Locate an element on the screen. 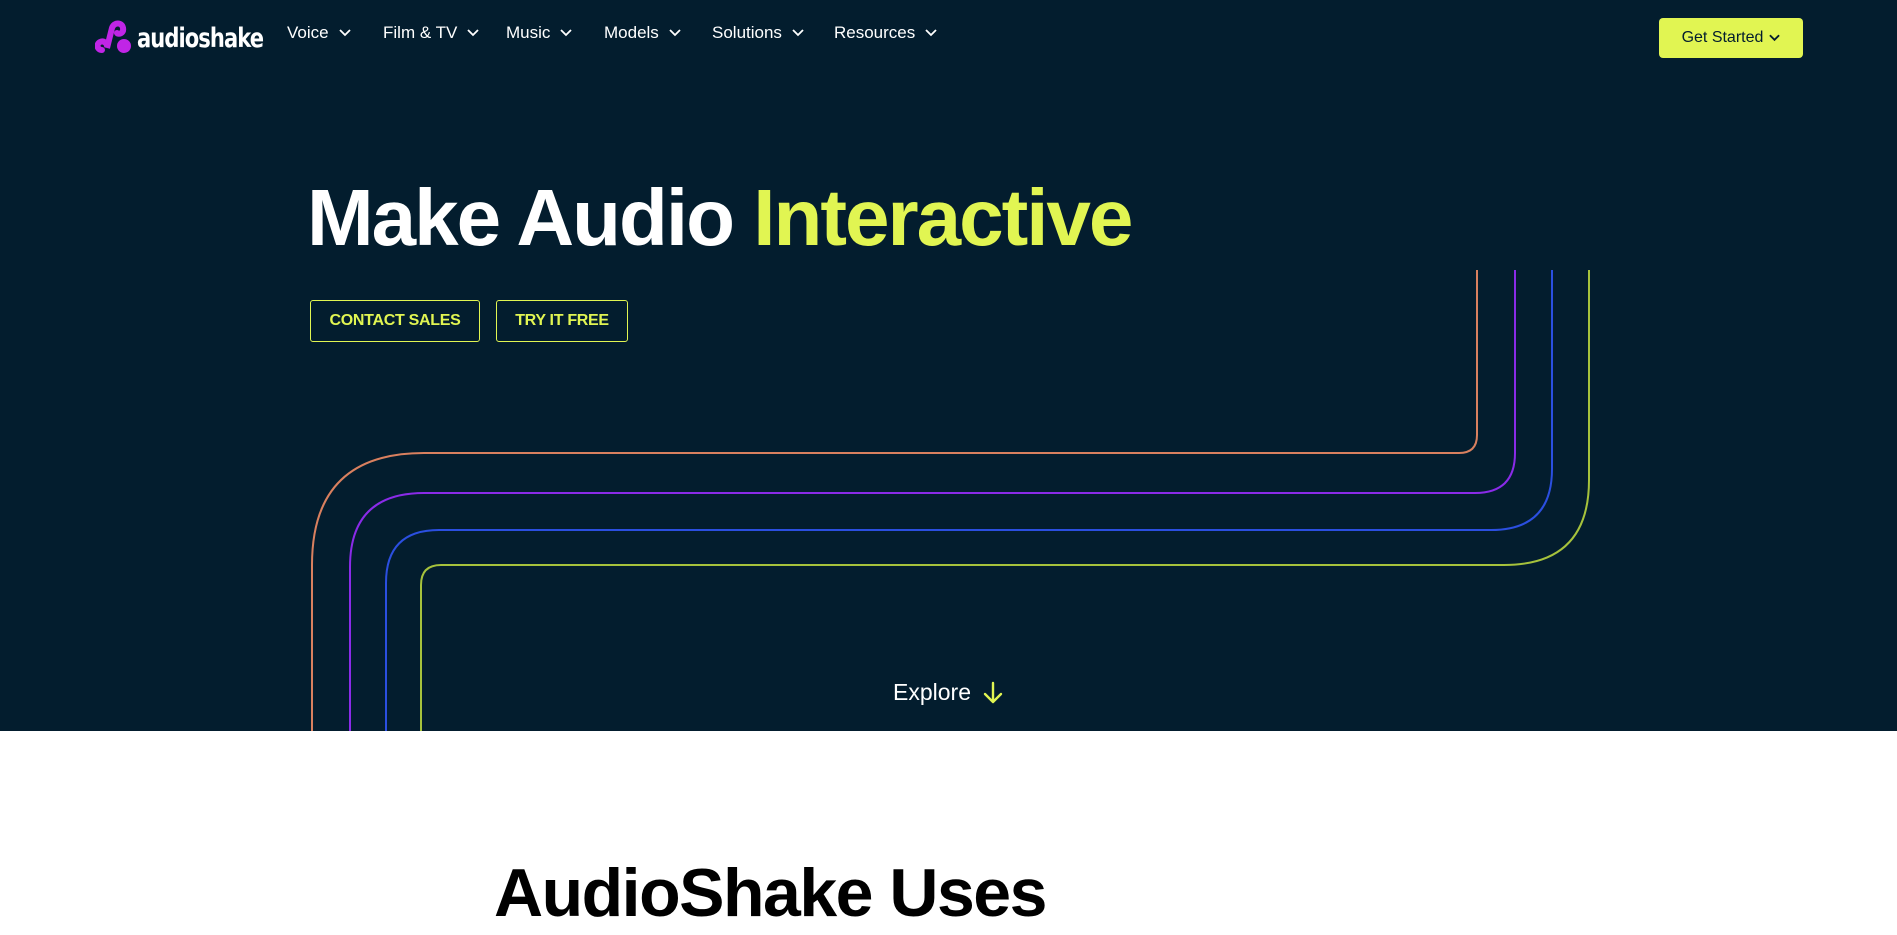 This screenshot has height=935, width=1897. arrow-down-icon is located at coordinates (993, 692).